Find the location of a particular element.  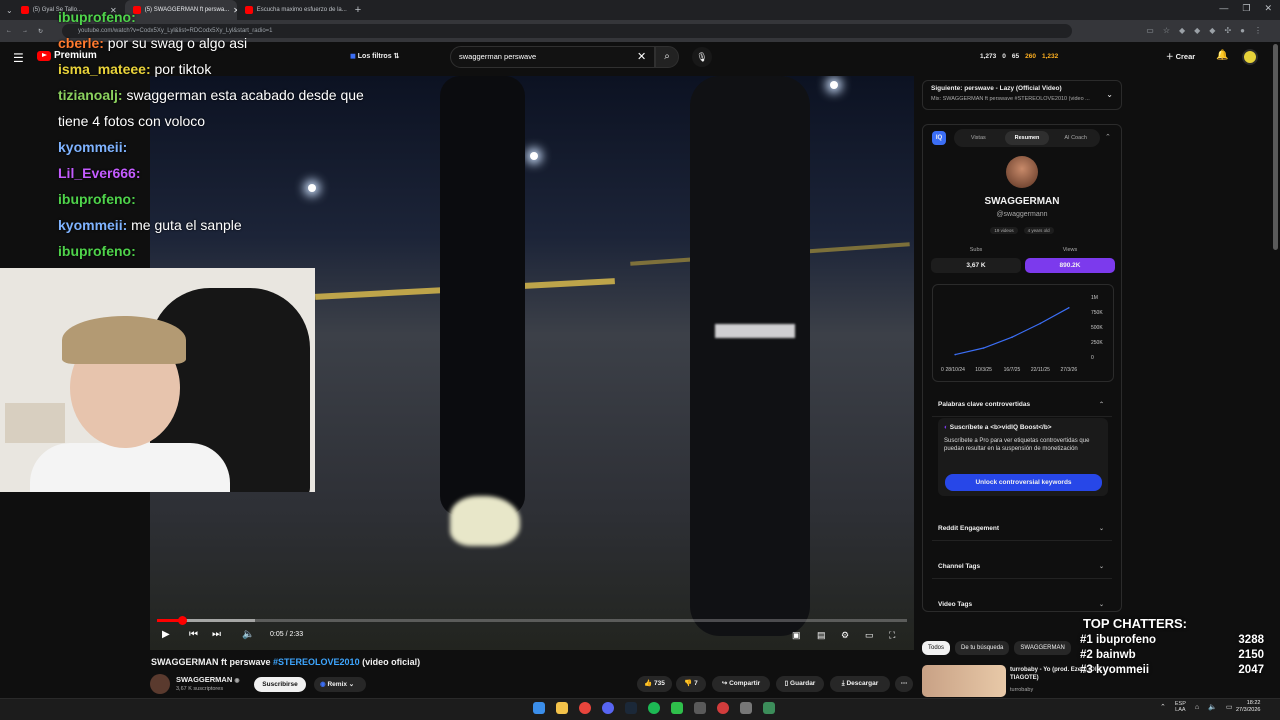

previous-icon: ⏮ is located at coordinates (193, 634).